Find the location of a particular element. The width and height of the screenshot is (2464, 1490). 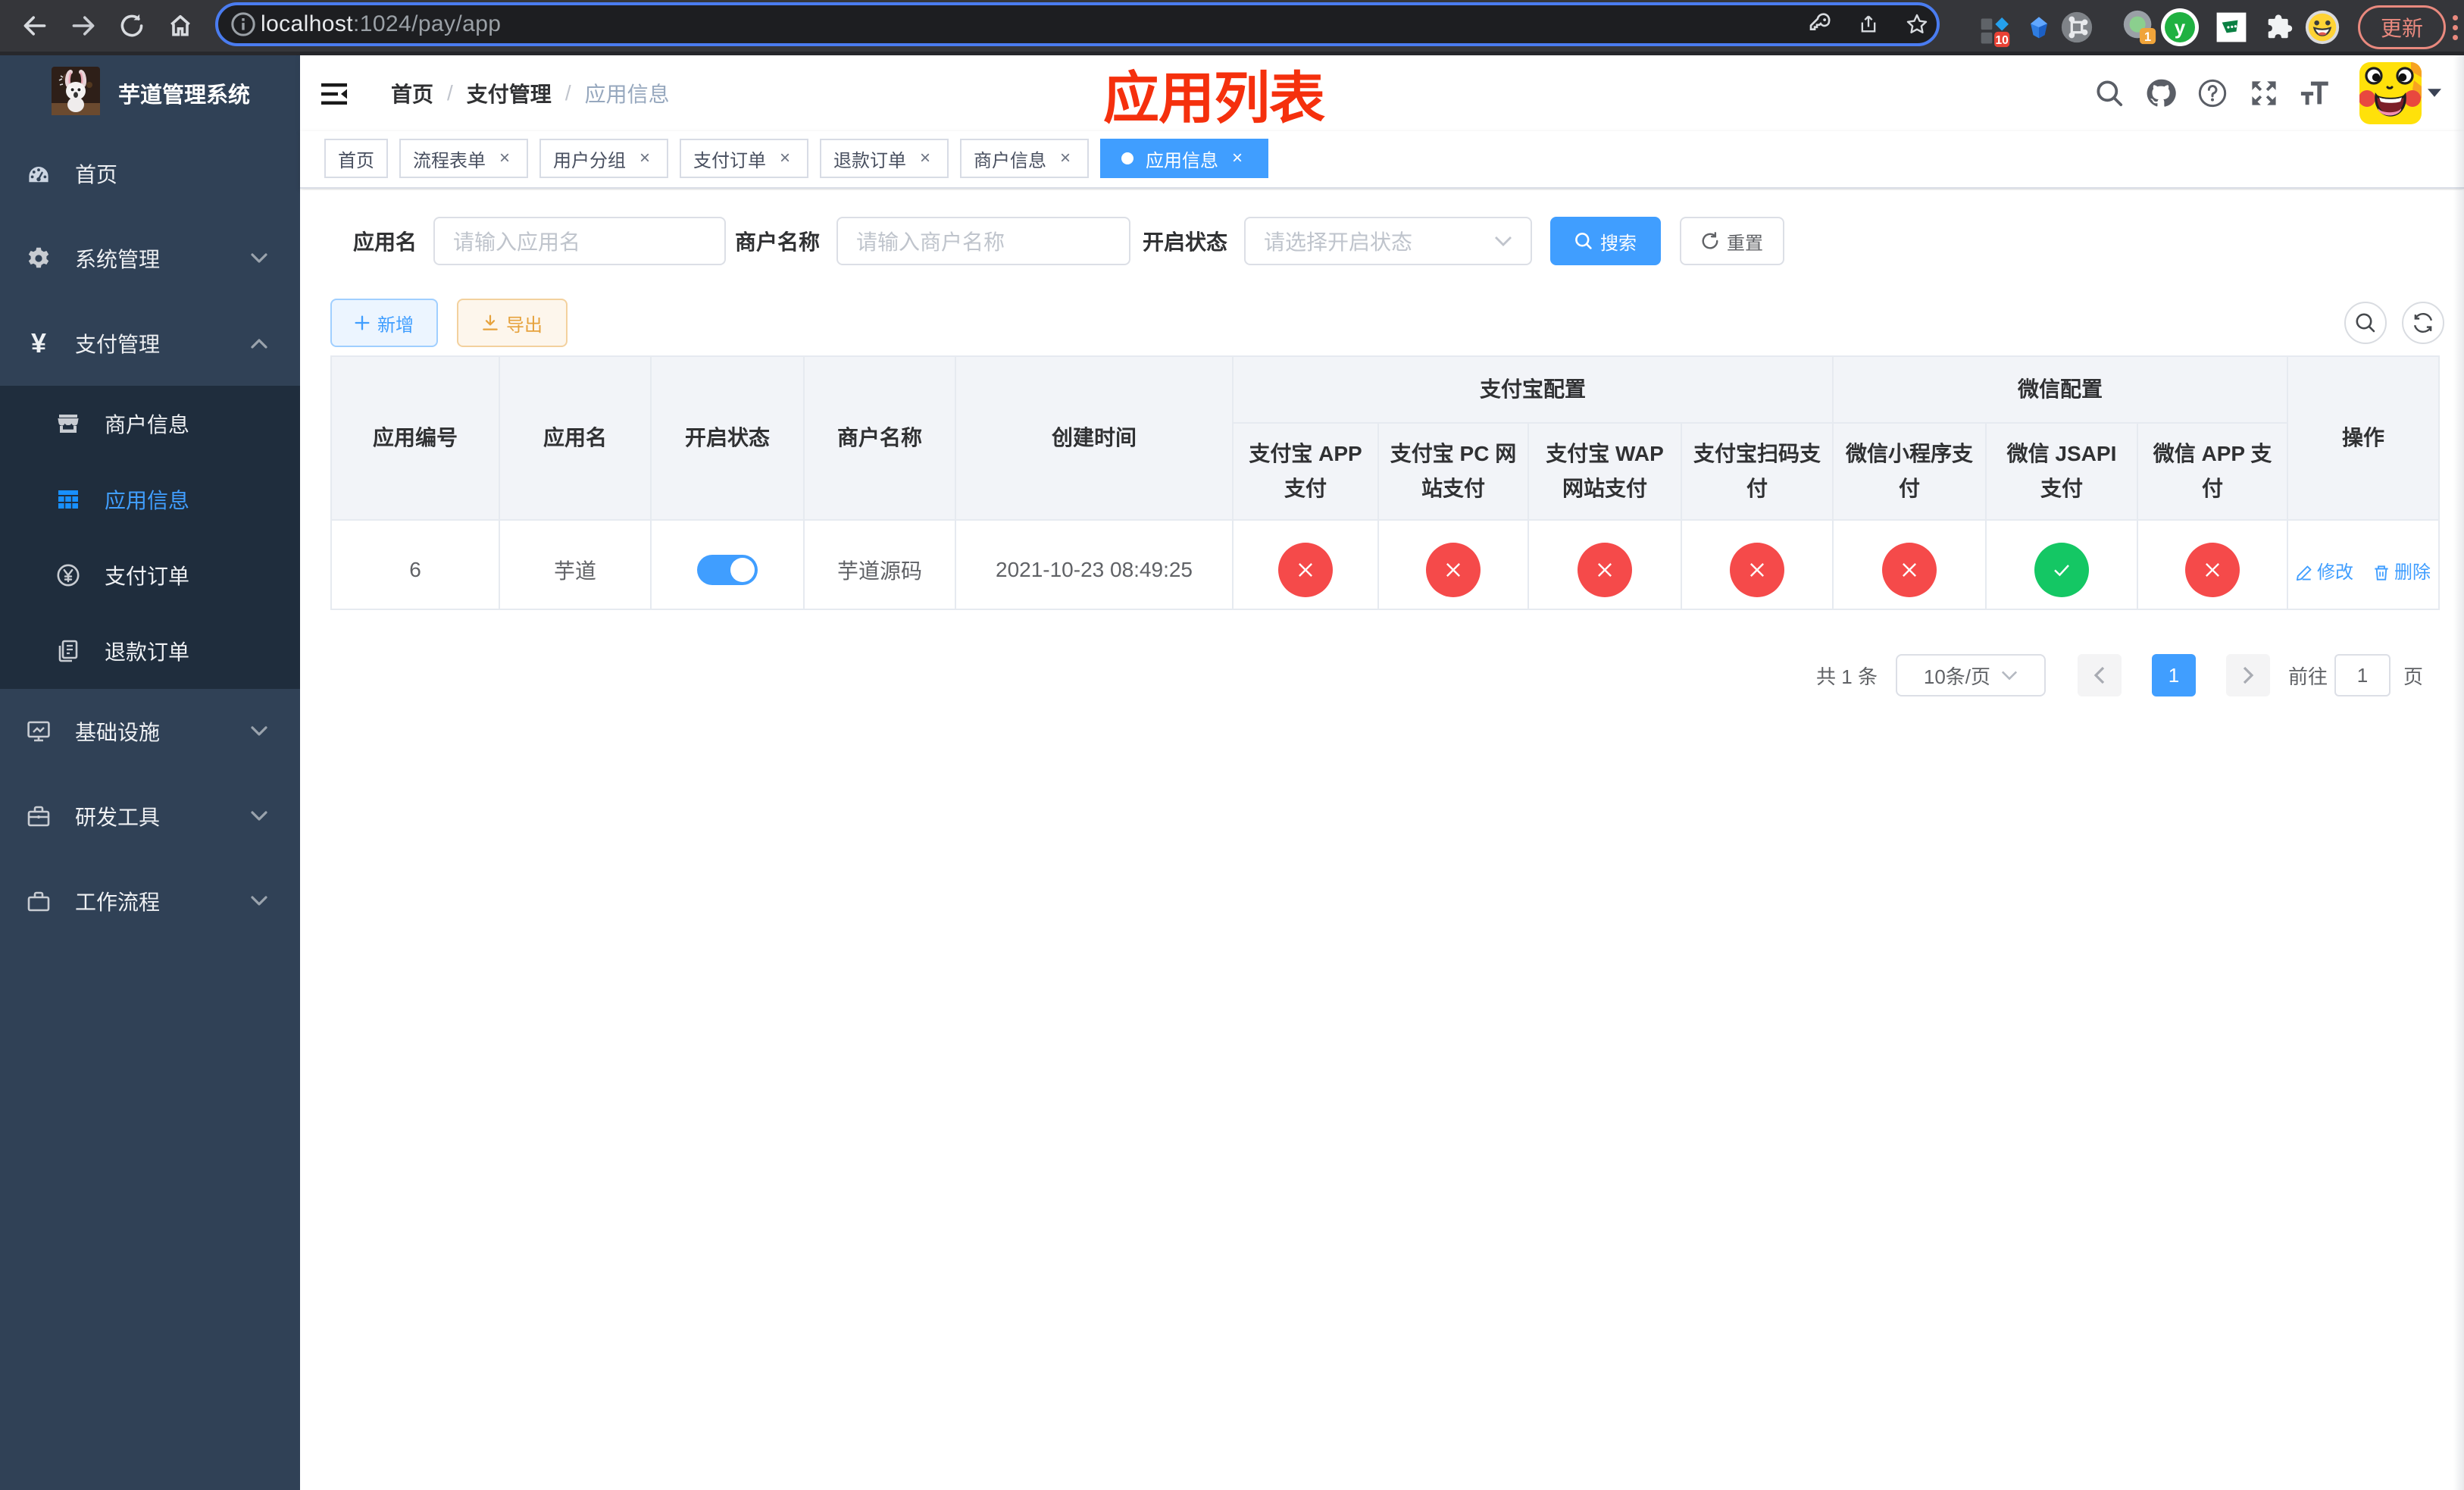

svg-text: 10 is located at coordinates (2002, 40).